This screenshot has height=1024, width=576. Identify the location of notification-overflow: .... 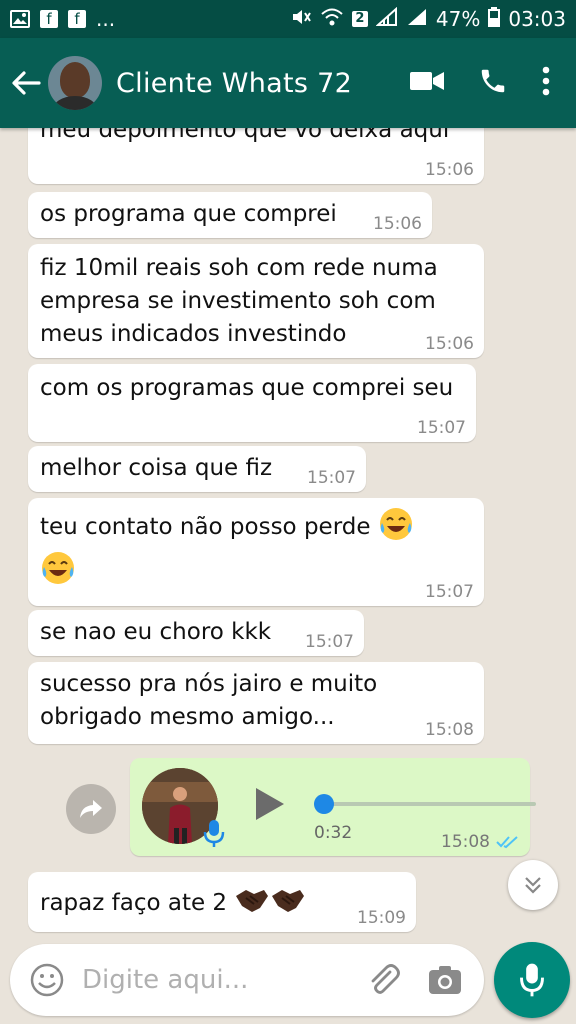
(106, 19).